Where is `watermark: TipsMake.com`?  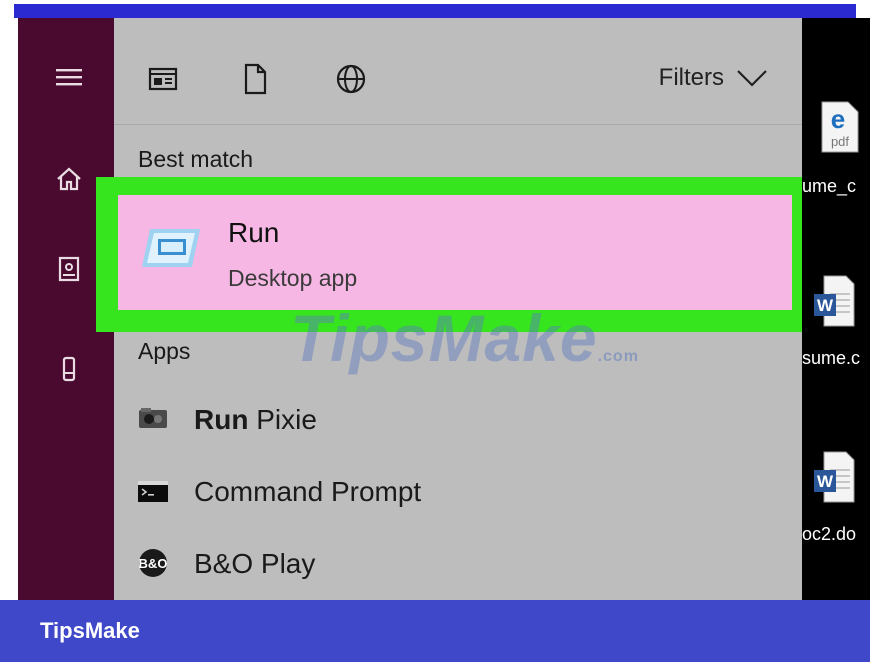 watermark: TipsMake.com is located at coordinates (464, 338).